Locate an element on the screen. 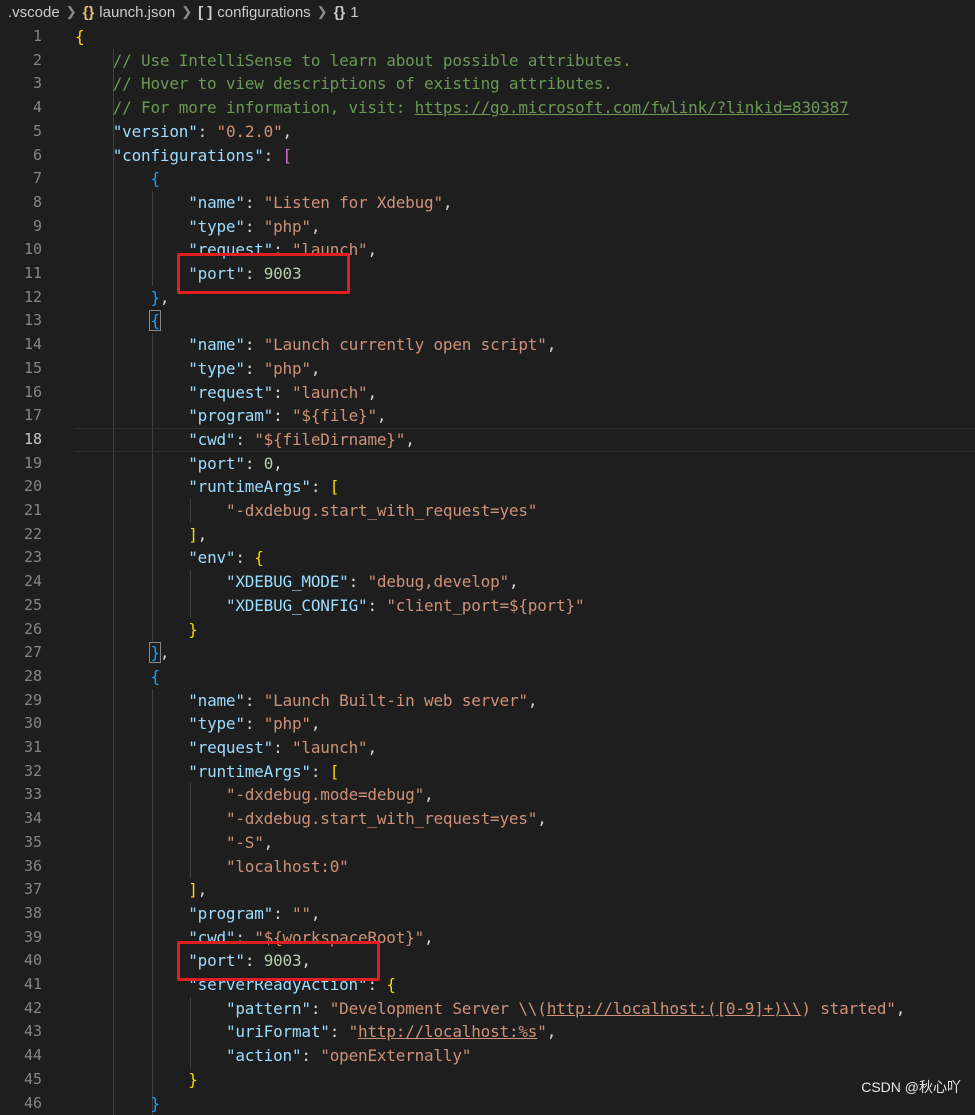 This screenshot has height=1115, width=975. line-number: 43 is located at coordinates (21, 1032).